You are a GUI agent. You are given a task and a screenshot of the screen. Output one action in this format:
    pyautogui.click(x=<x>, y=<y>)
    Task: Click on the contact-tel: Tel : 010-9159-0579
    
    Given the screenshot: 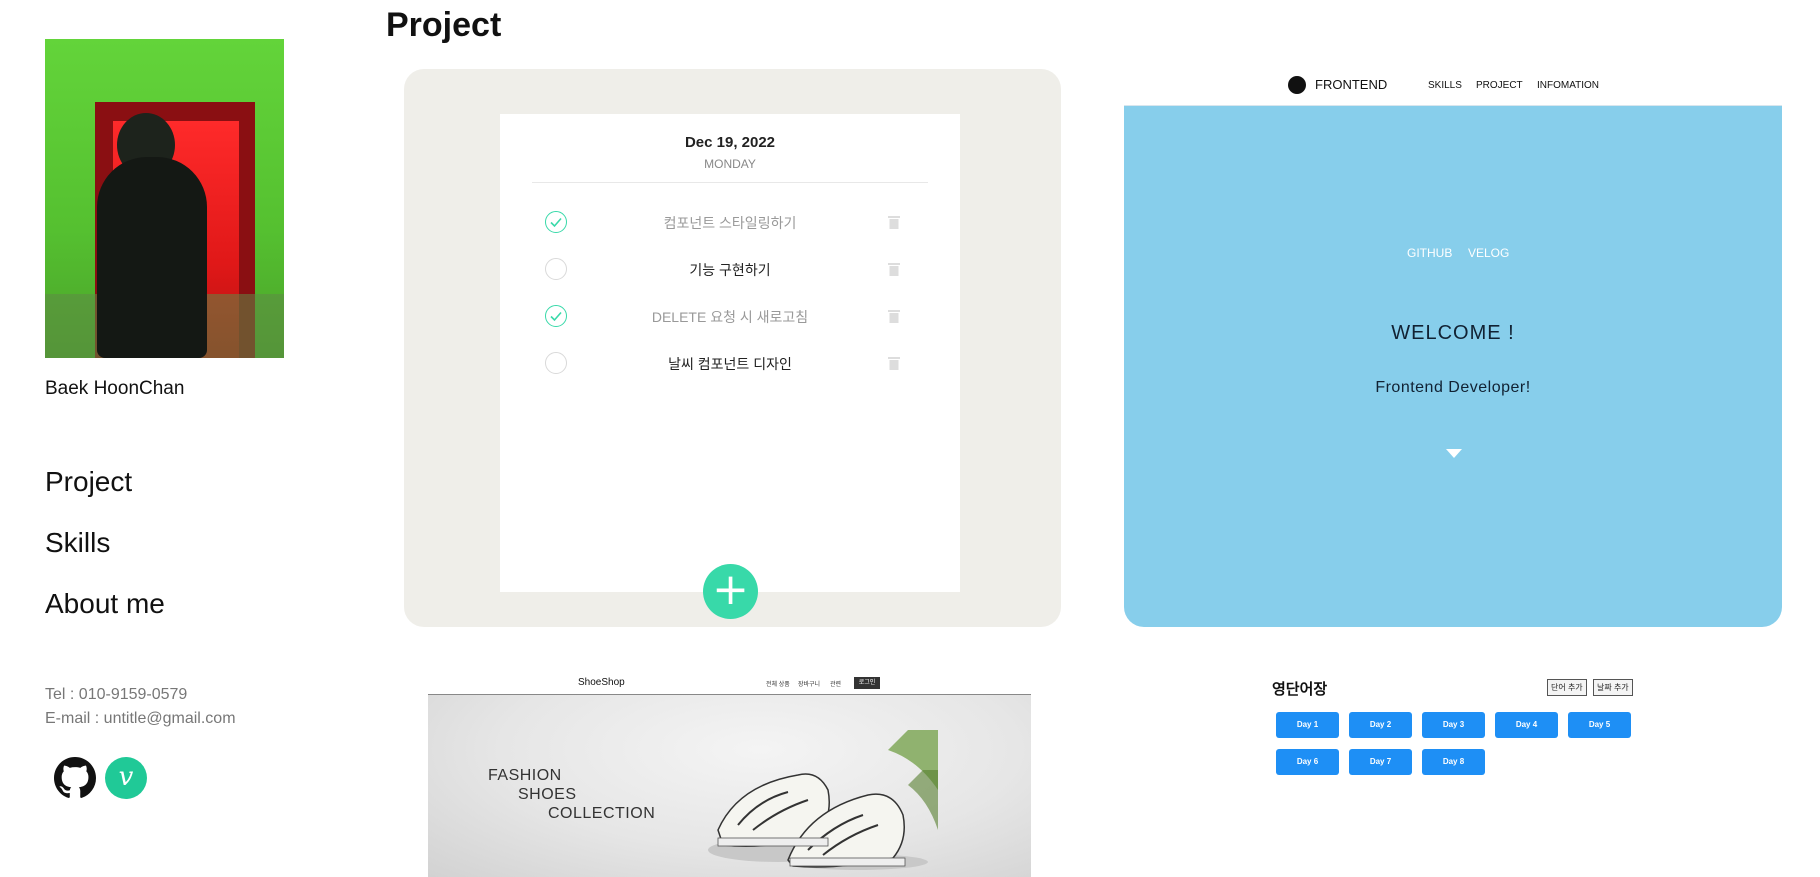 What is the action you would take?
    pyautogui.click(x=116, y=694)
    